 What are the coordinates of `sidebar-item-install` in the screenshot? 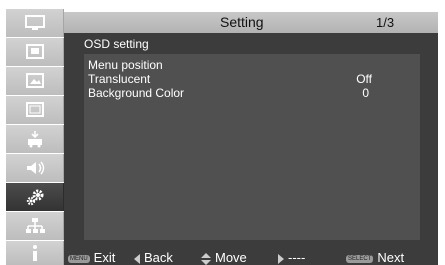 It's located at (35, 139).